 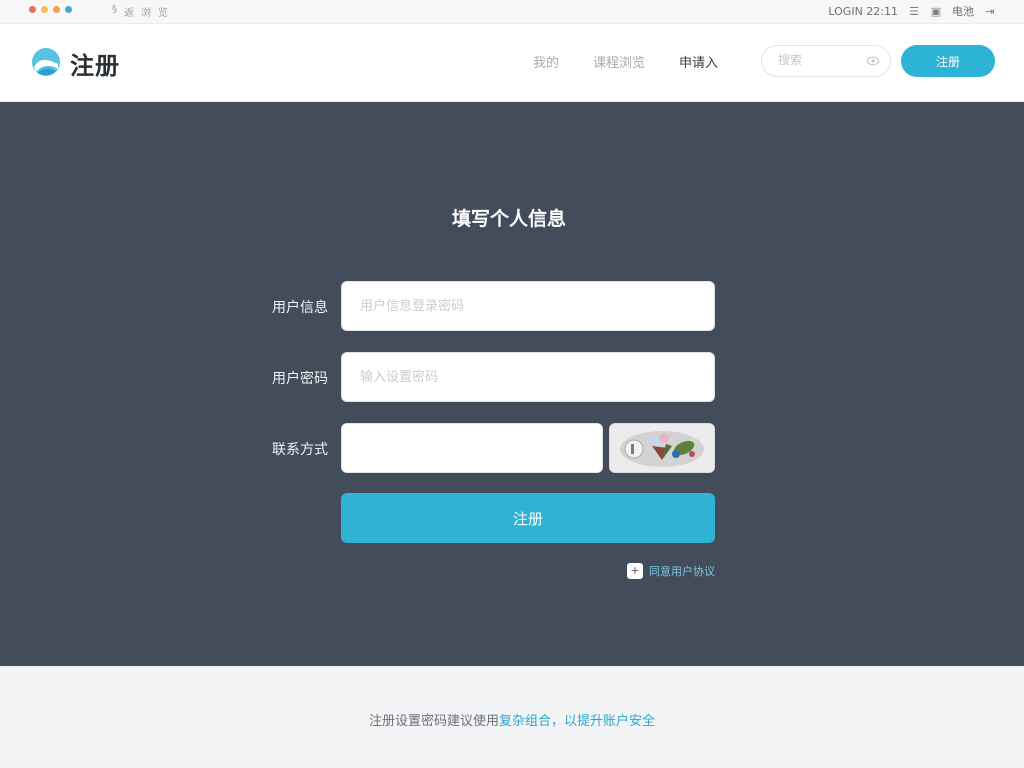 What do you see at coordinates (635, 571) in the screenshot?
I see `checkbox-icon: +` at bounding box center [635, 571].